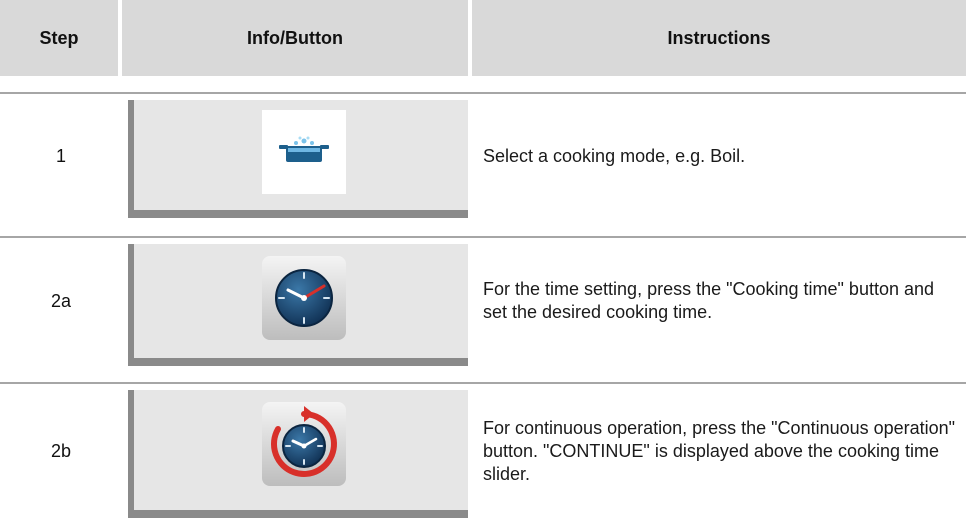 Image resolution: width=966 pixels, height=524 pixels. I want to click on continuous-operation-clock-icon, so click(304, 444).